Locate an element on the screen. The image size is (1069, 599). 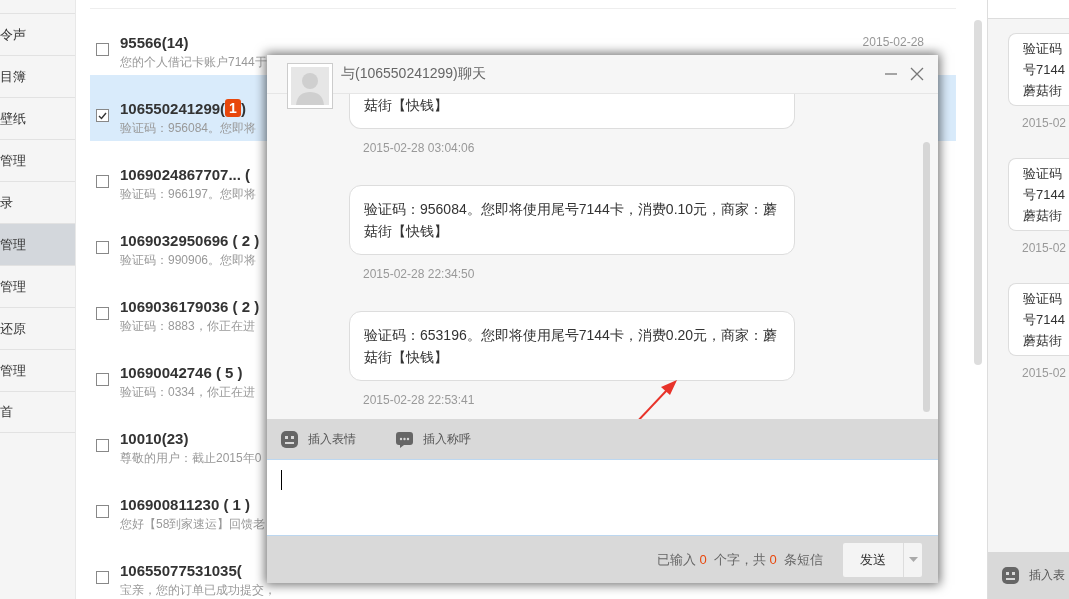
message-time: 2015-02-28 22:34:50 is located at coordinates (419, 274).